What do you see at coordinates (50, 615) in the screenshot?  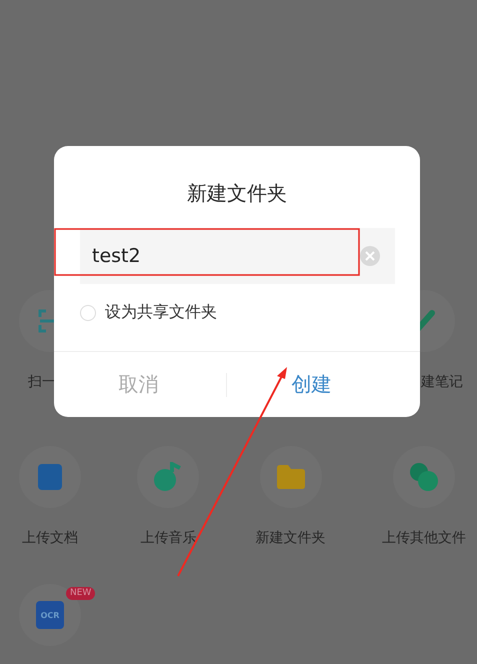 I see `ocr-icon: OCR` at bounding box center [50, 615].